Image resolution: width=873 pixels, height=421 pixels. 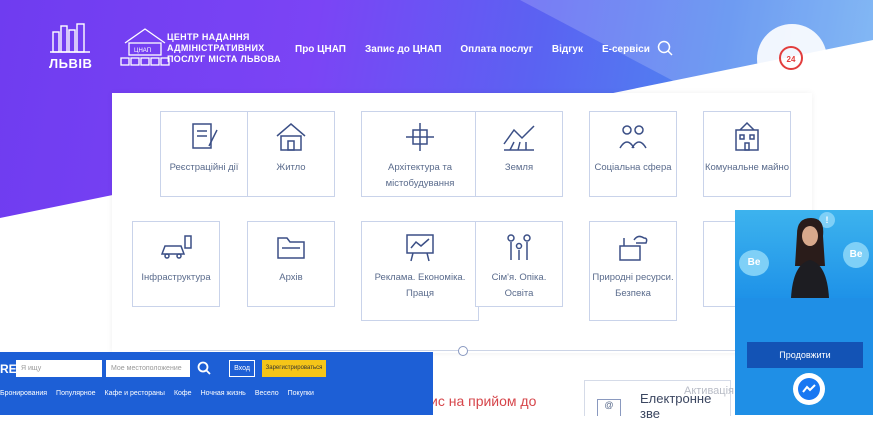 What do you see at coordinates (70, 38) in the screenshot?
I see `lviv-castle-icon` at bounding box center [70, 38].